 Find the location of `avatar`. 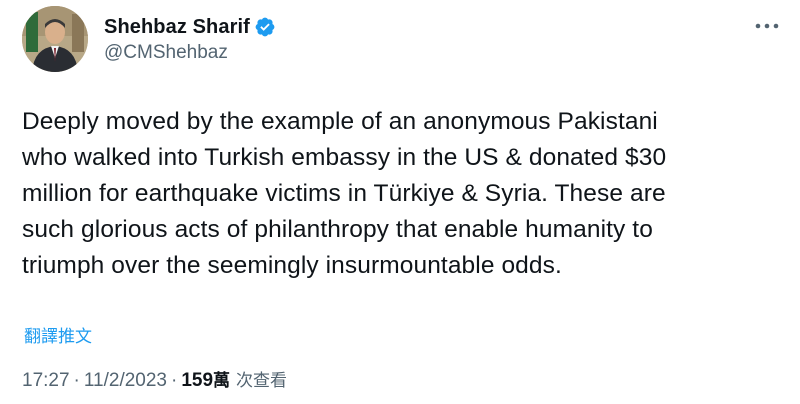

avatar is located at coordinates (55, 39).